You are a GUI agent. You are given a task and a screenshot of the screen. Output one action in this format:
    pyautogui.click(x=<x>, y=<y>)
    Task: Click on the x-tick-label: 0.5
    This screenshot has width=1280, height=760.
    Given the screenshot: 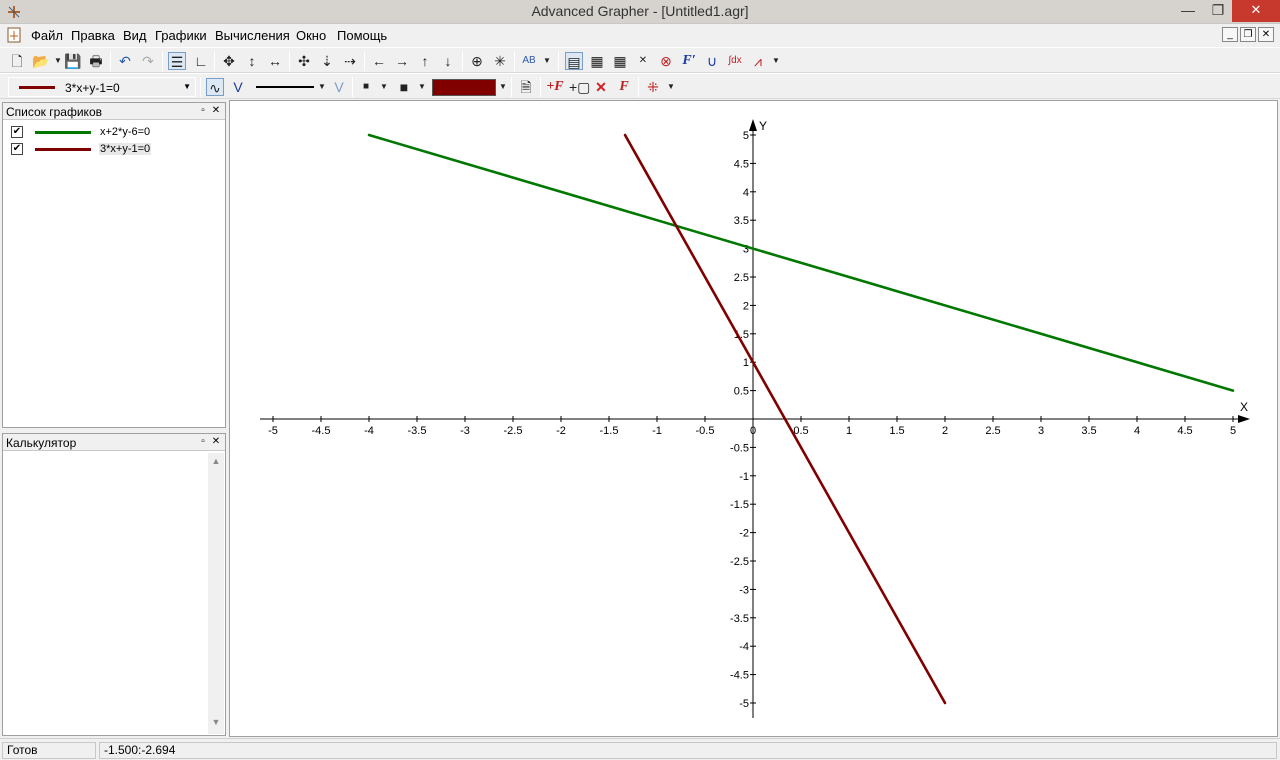 What is the action you would take?
    pyautogui.click(x=800, y=431)
    